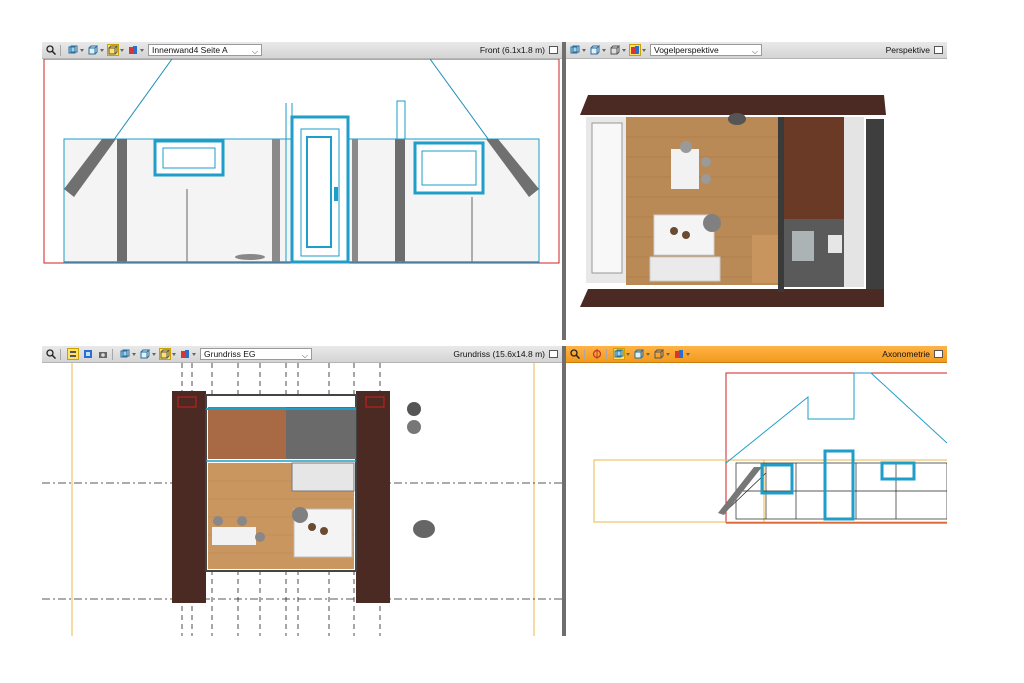 Image resolution: width=1024 pixels, height=683 pixels. I want to click on axonometric-toolbar: Axonometrie, so click(756, 354).